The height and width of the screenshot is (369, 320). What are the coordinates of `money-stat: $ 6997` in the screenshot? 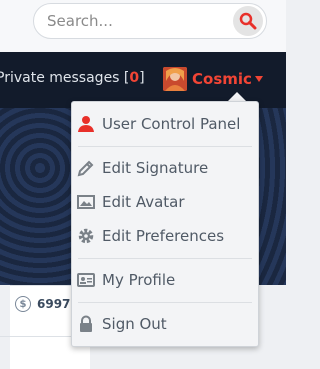 It's located at (42, 304).